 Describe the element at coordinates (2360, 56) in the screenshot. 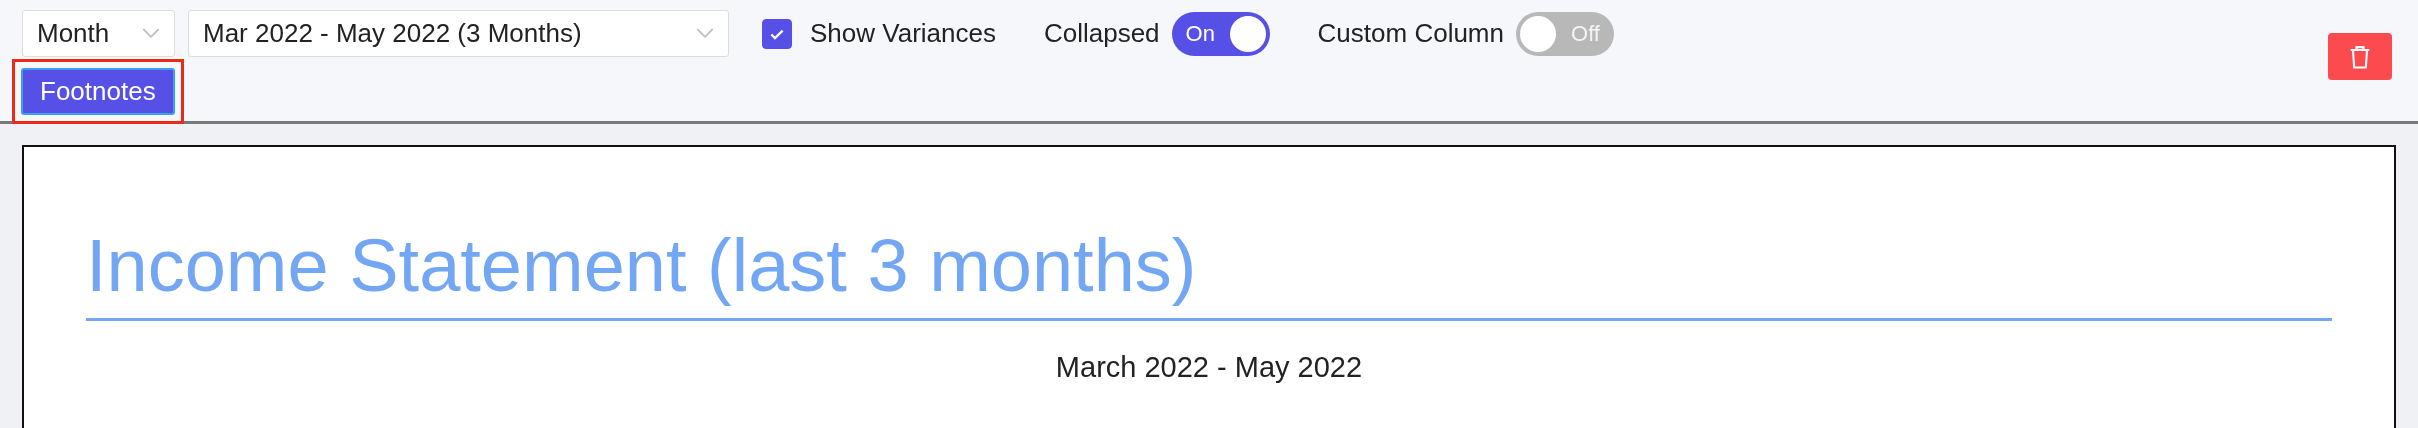

I see `delete-button` at that location.